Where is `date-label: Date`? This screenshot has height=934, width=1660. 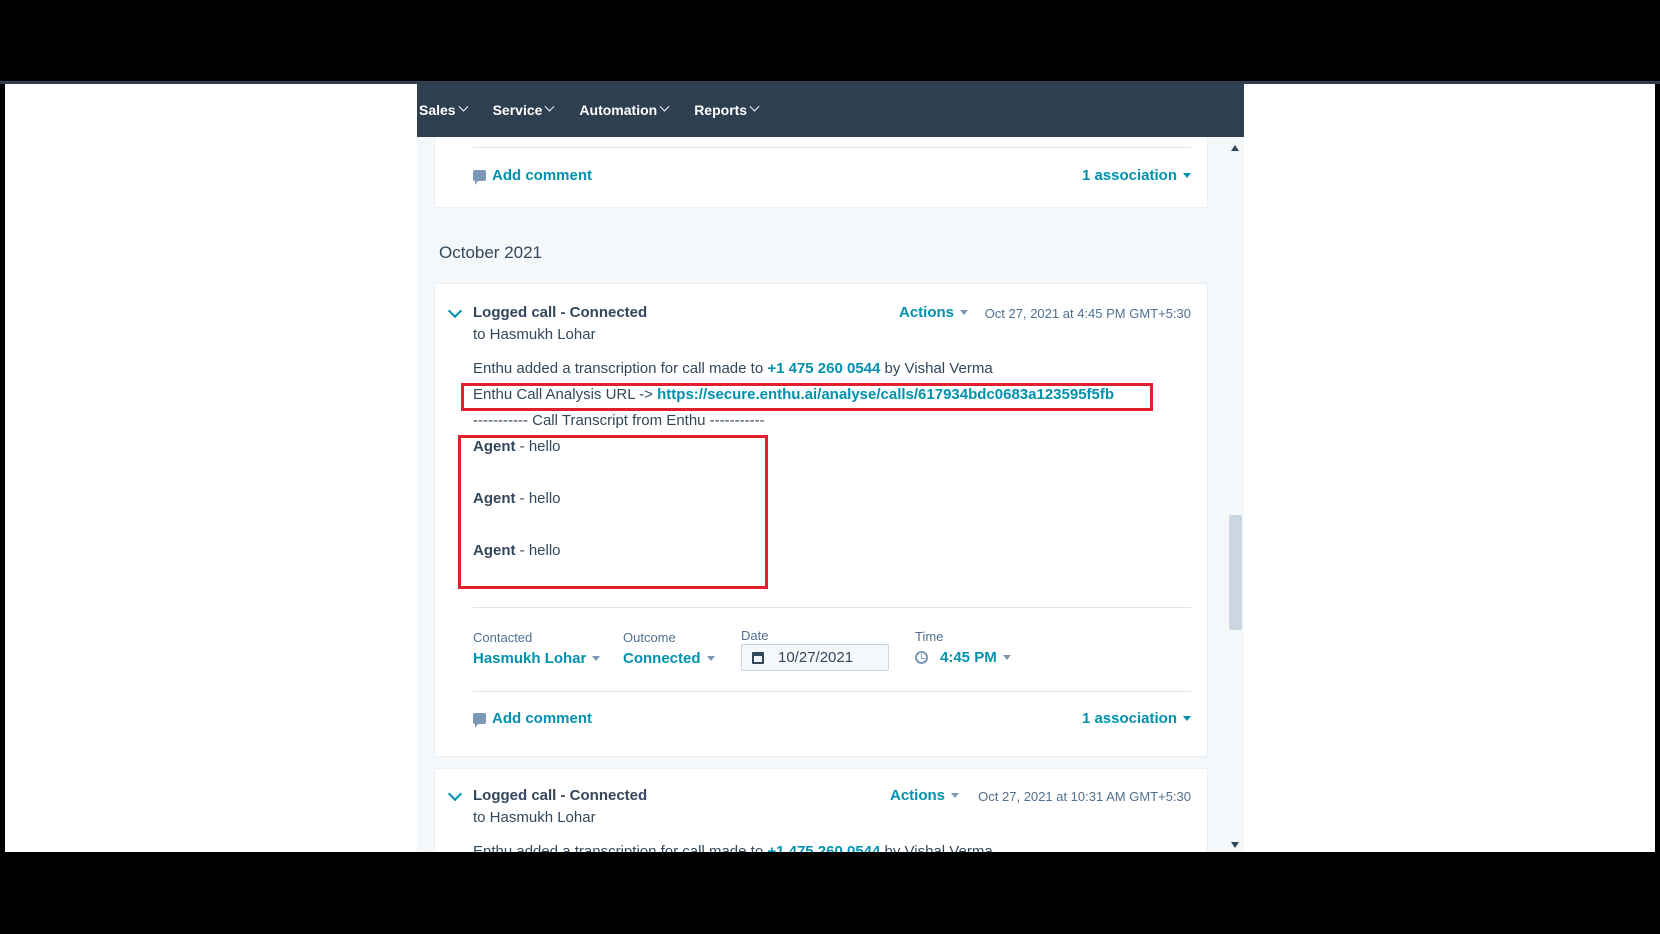 date-label: Date is located at coordinates (755, 635).